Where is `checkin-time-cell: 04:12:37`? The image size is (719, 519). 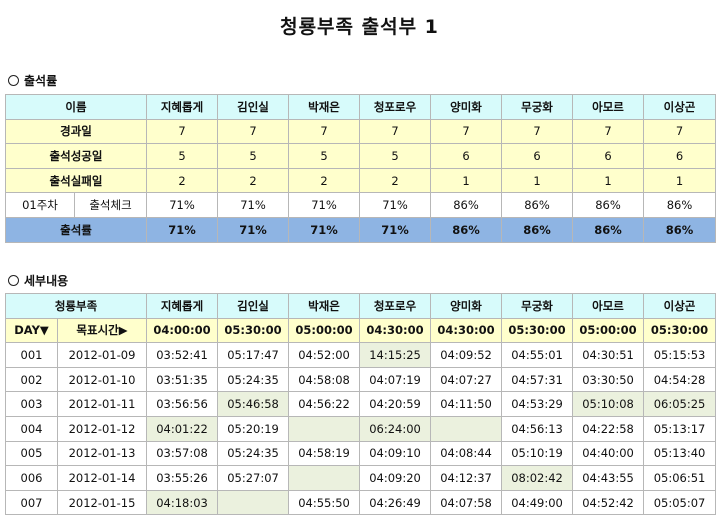
checkin-time-cell: 04:12:37 is located at coordinates (466, 478).